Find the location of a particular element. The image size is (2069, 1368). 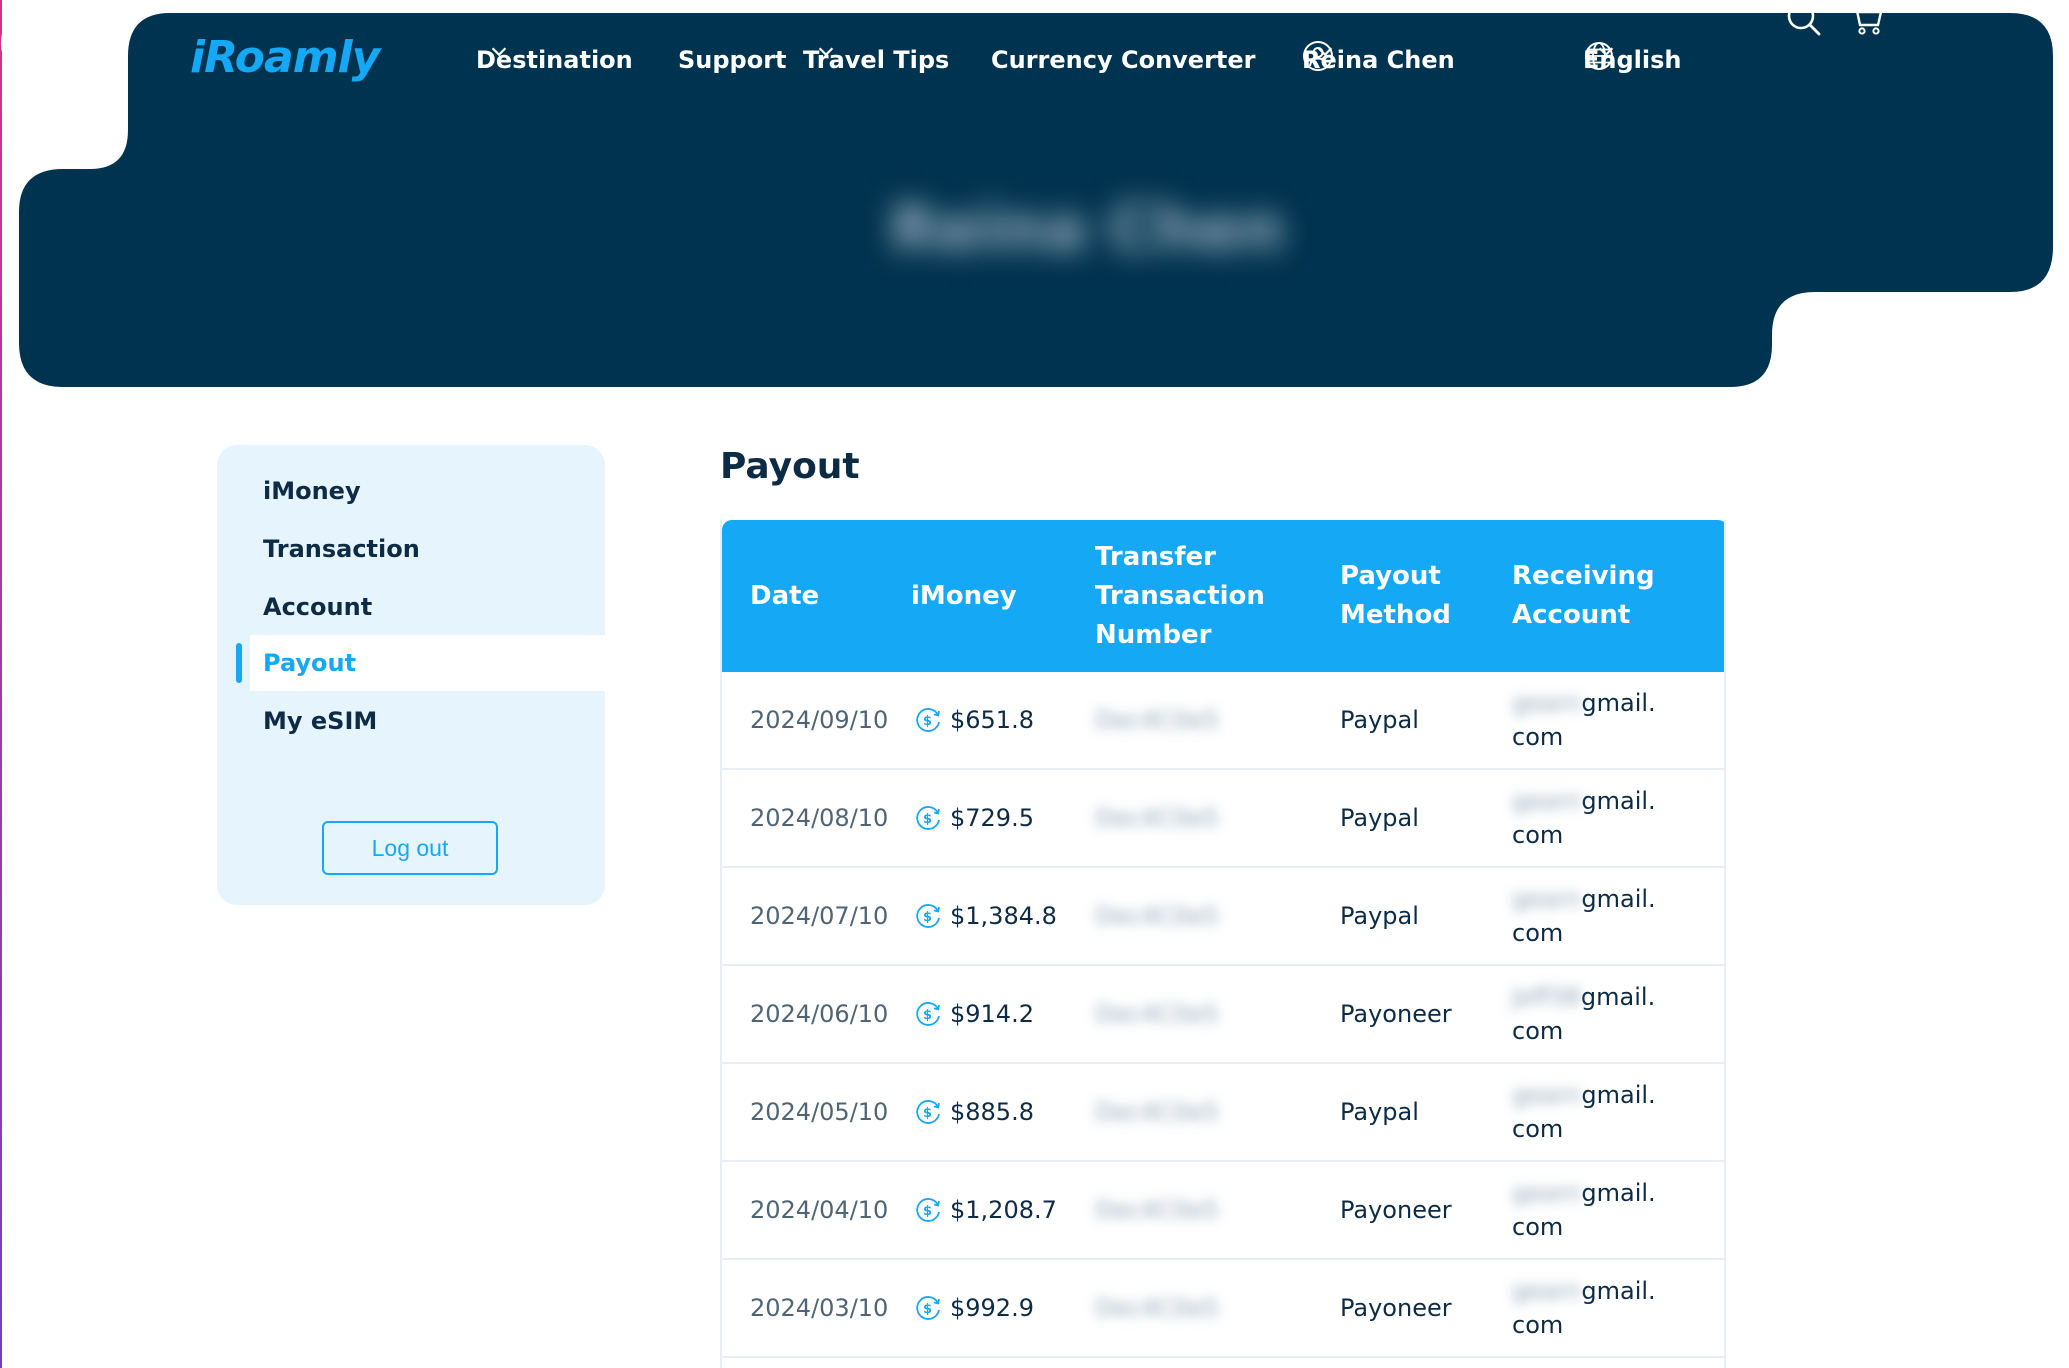

column-header-imoney: iMoney is located at coordinates (964, 595).